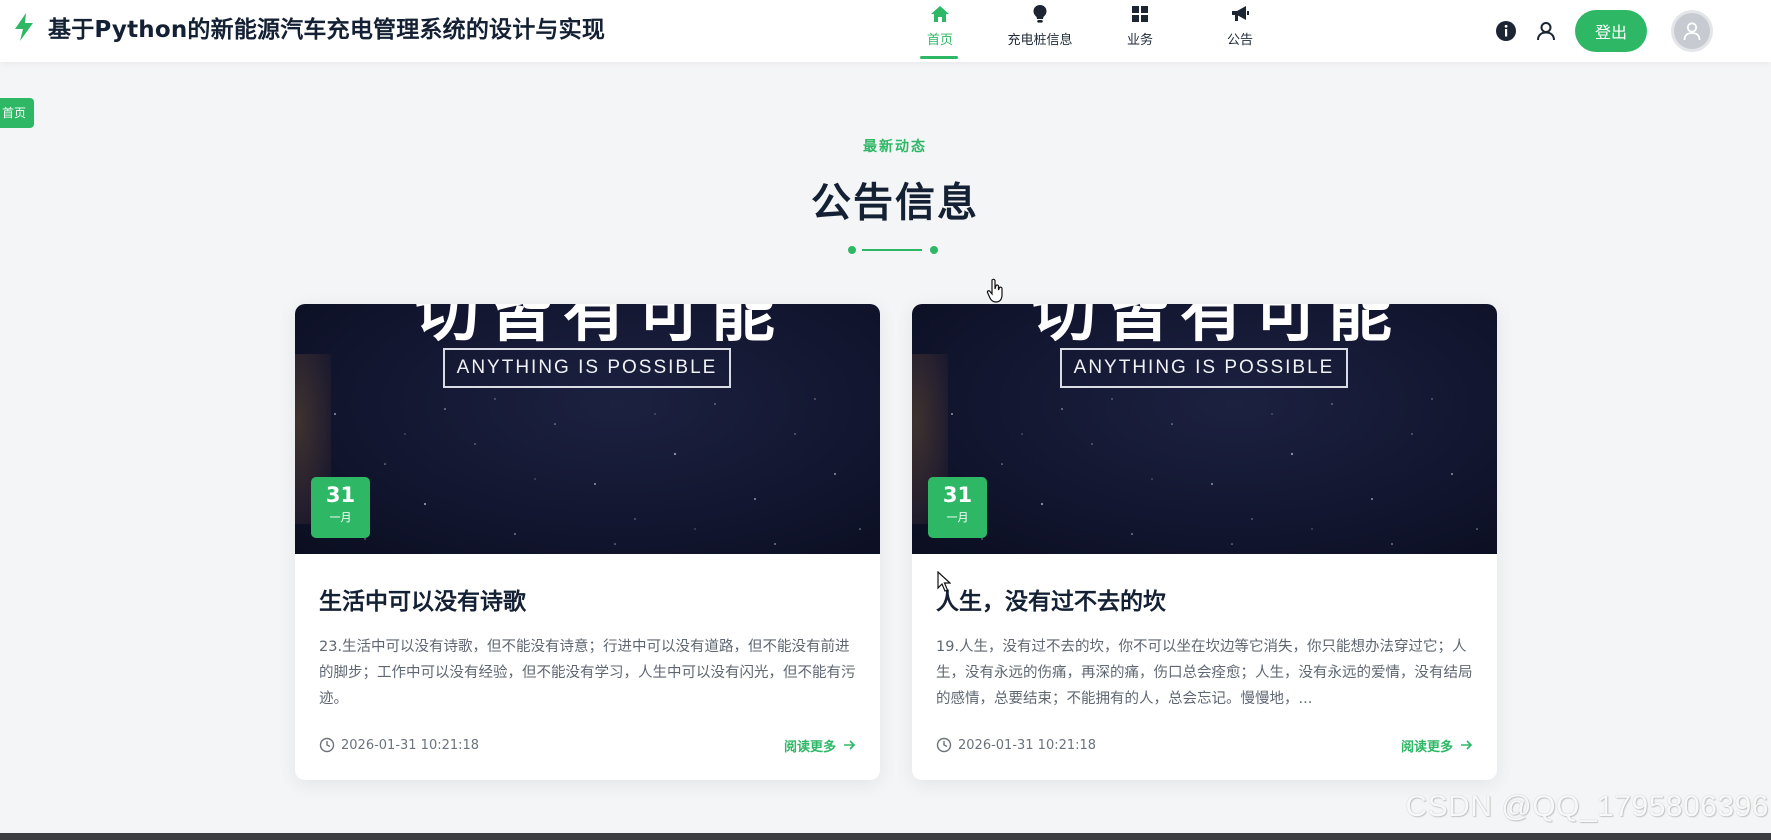 This screenshot has width=1771, height=840. What do you see at coordinates (1040, 31) in the screenshot?
I see `nav-item-charging-piles: 充电桩信息` at bounding box center [1040, 31].